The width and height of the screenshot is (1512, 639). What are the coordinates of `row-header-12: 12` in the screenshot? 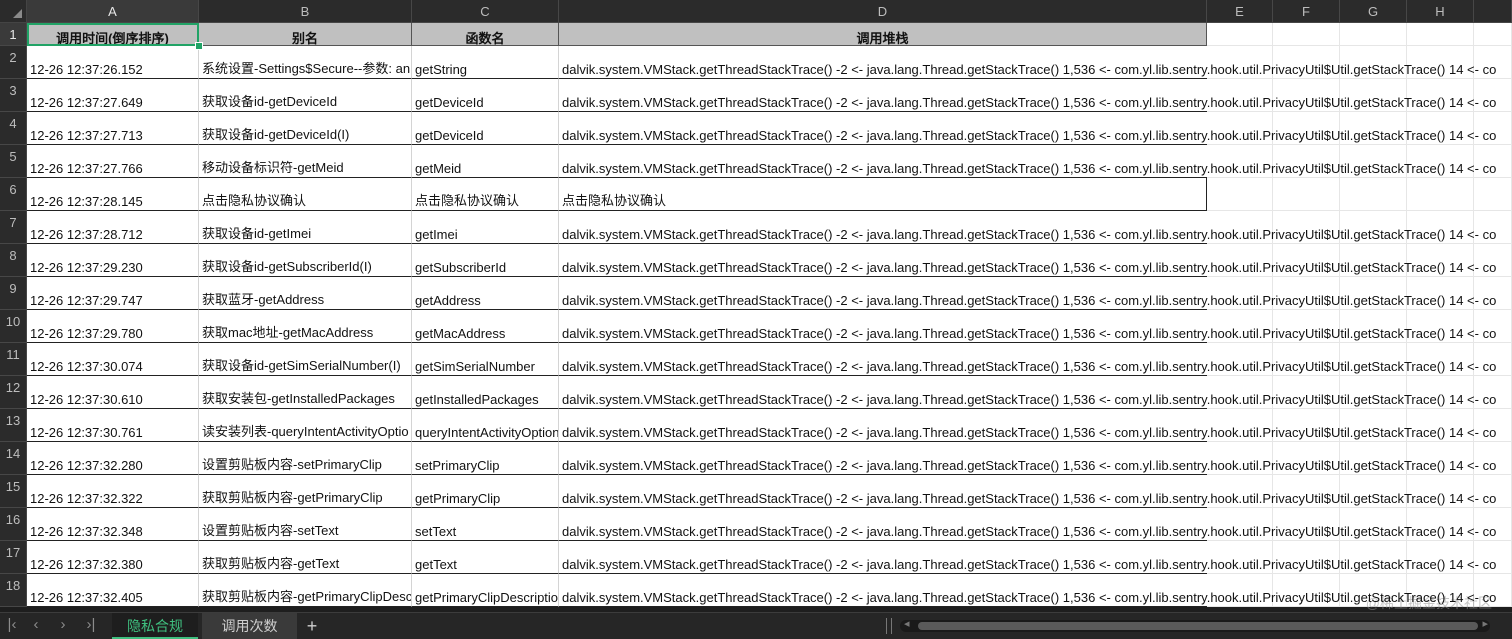 It's located at (13, 392).